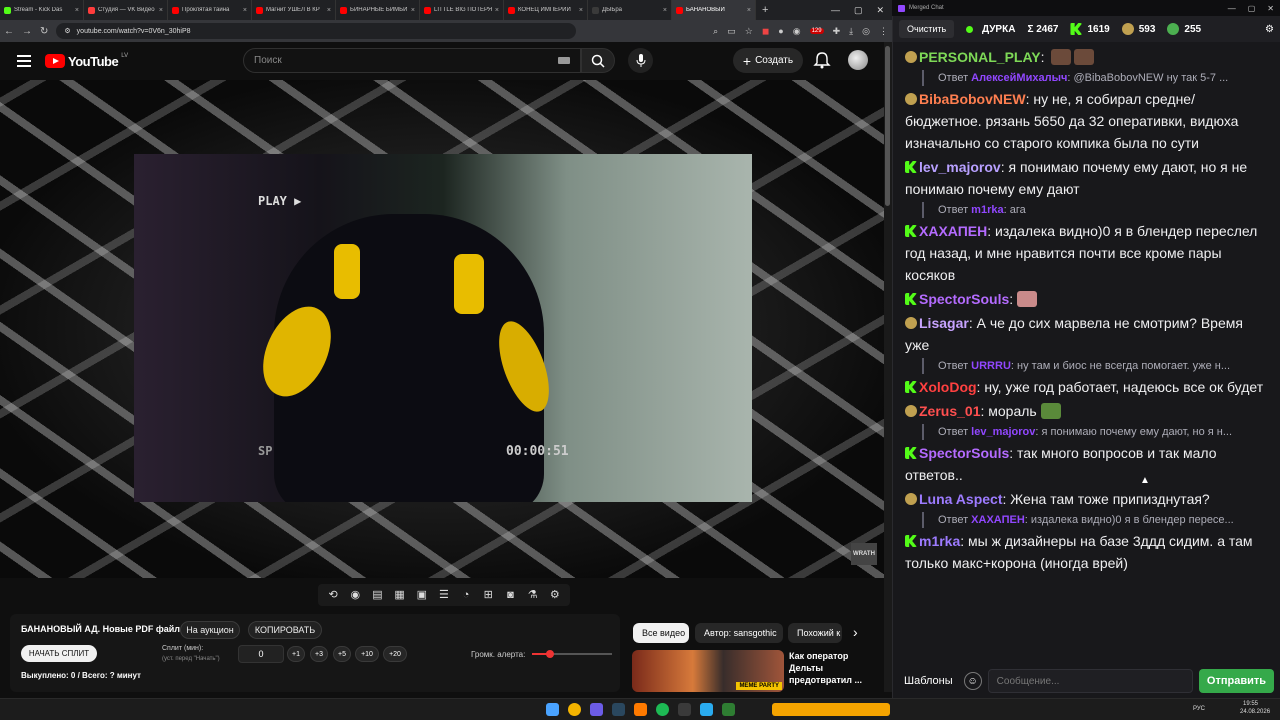 The width and height of the screenshot is (1280, 720). What do you see at coordinates (1232, 8) in the screenshot?
I see `minimize-icon: —` at bounding box center [1232, 8].